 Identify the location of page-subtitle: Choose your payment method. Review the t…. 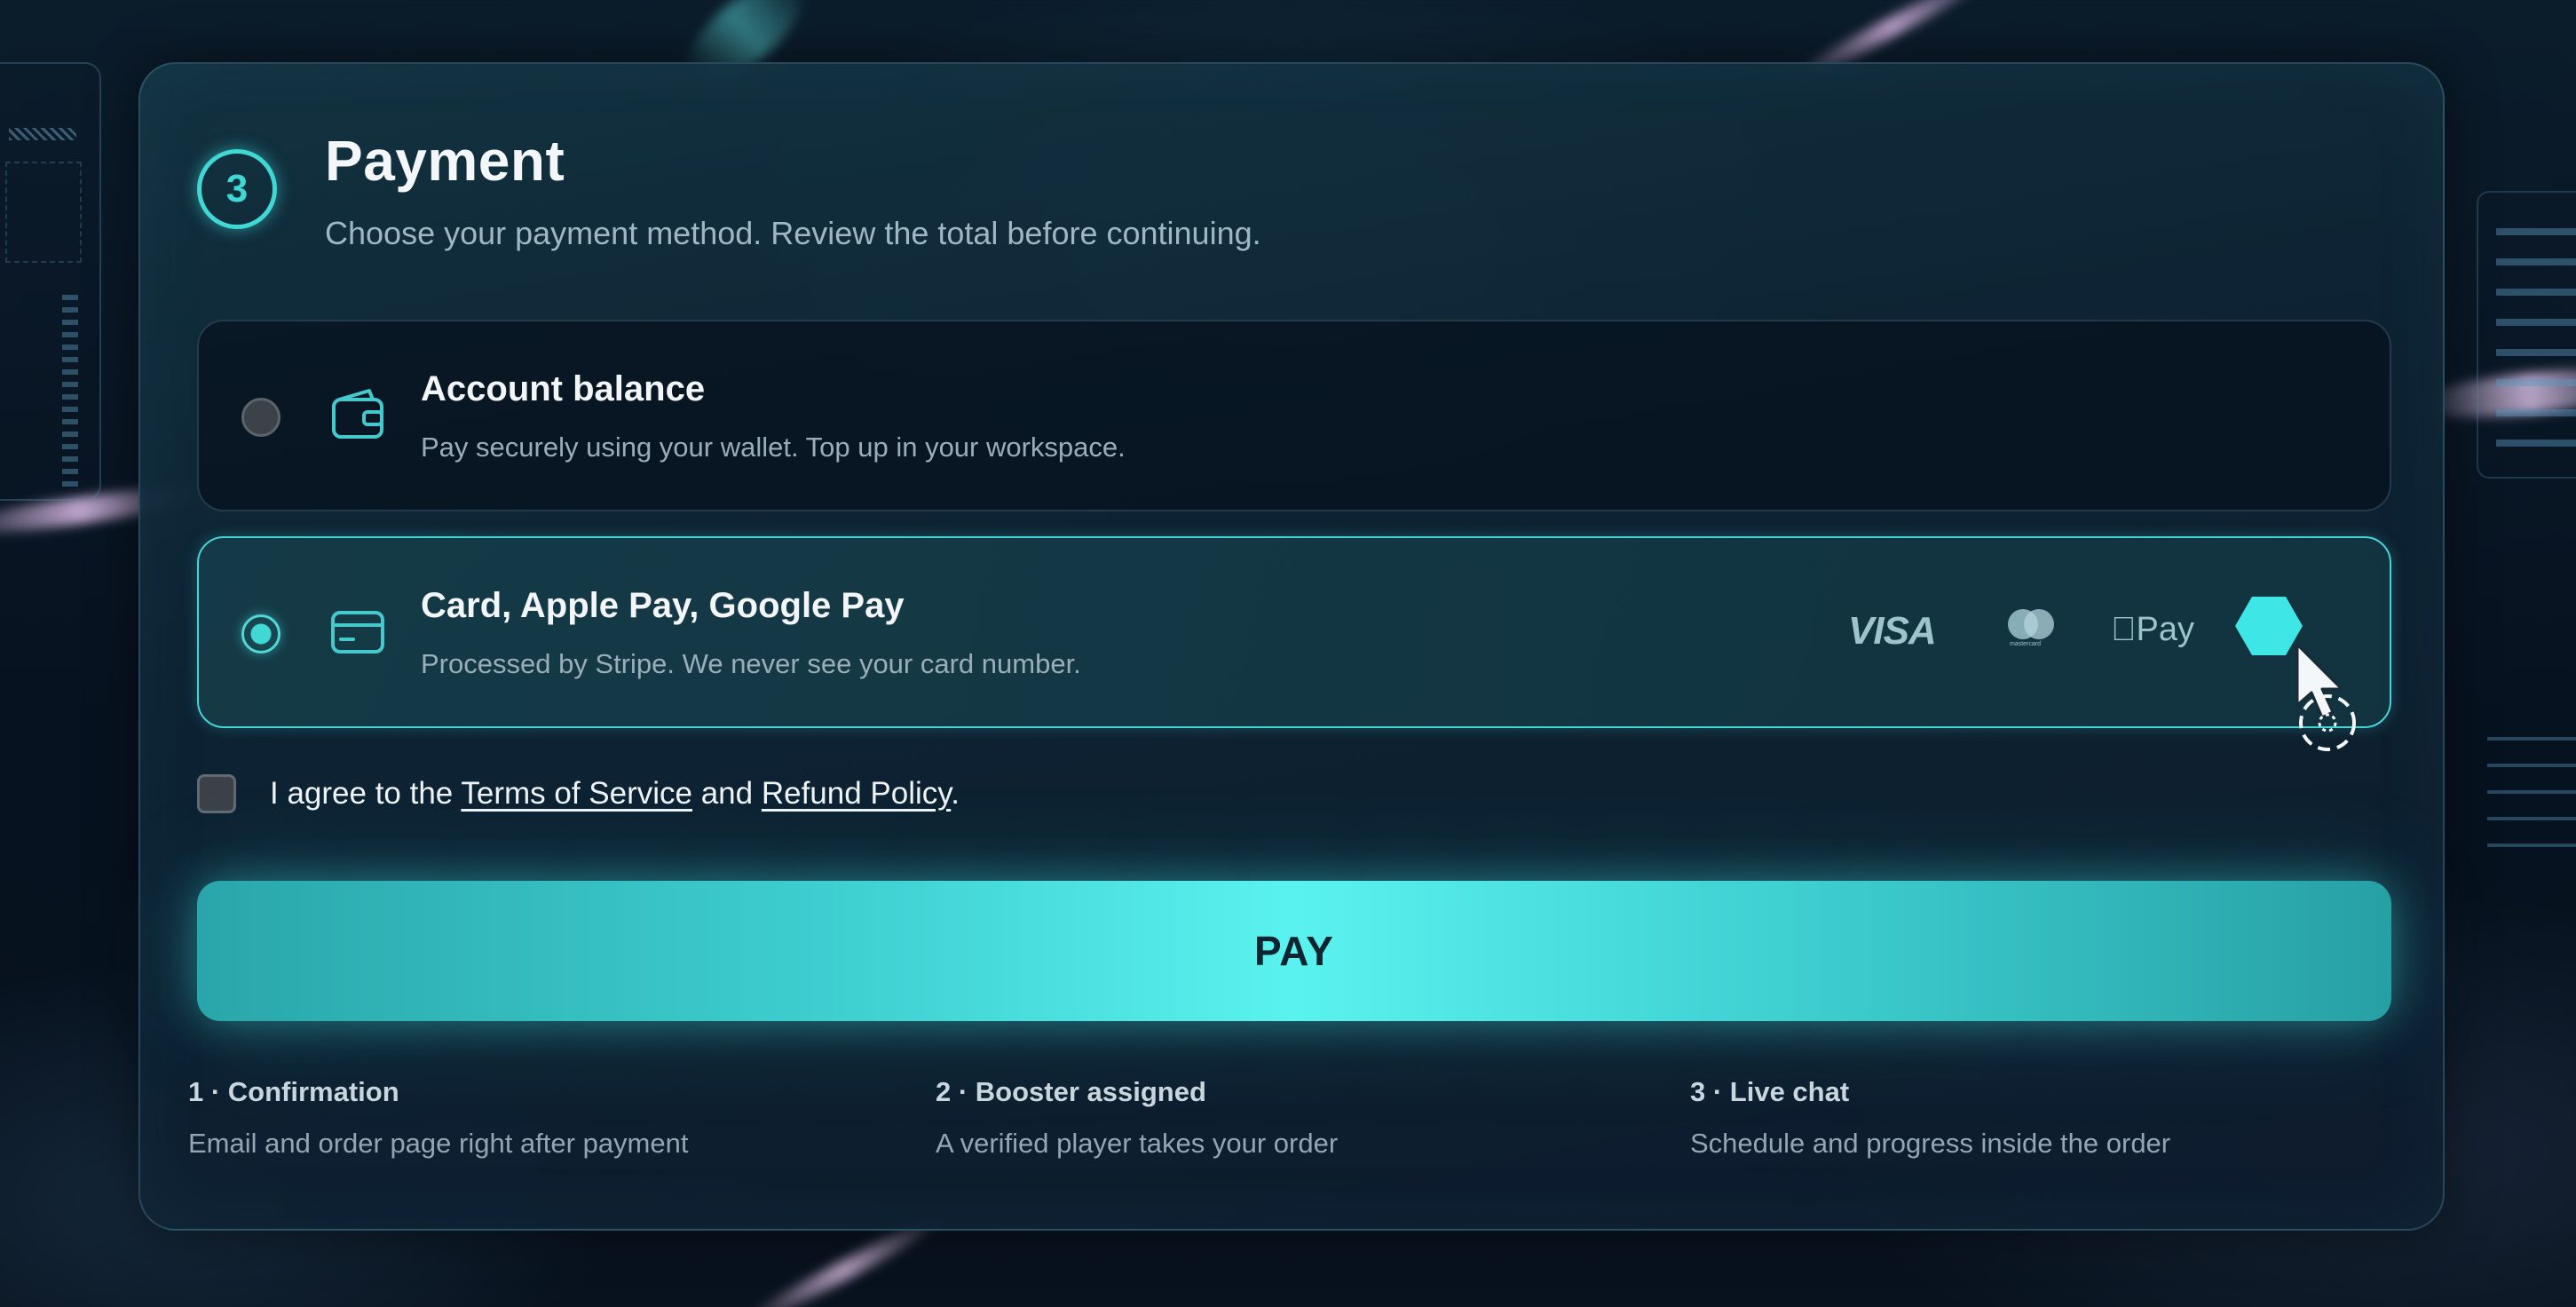
(793, 233).